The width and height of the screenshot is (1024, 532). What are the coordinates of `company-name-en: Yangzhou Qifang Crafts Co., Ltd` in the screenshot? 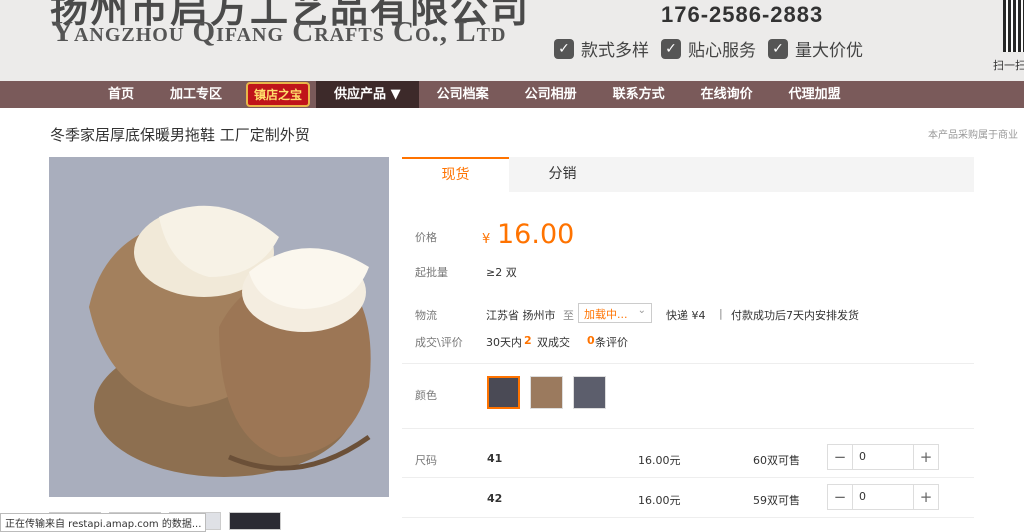 It's located at (279, 32).